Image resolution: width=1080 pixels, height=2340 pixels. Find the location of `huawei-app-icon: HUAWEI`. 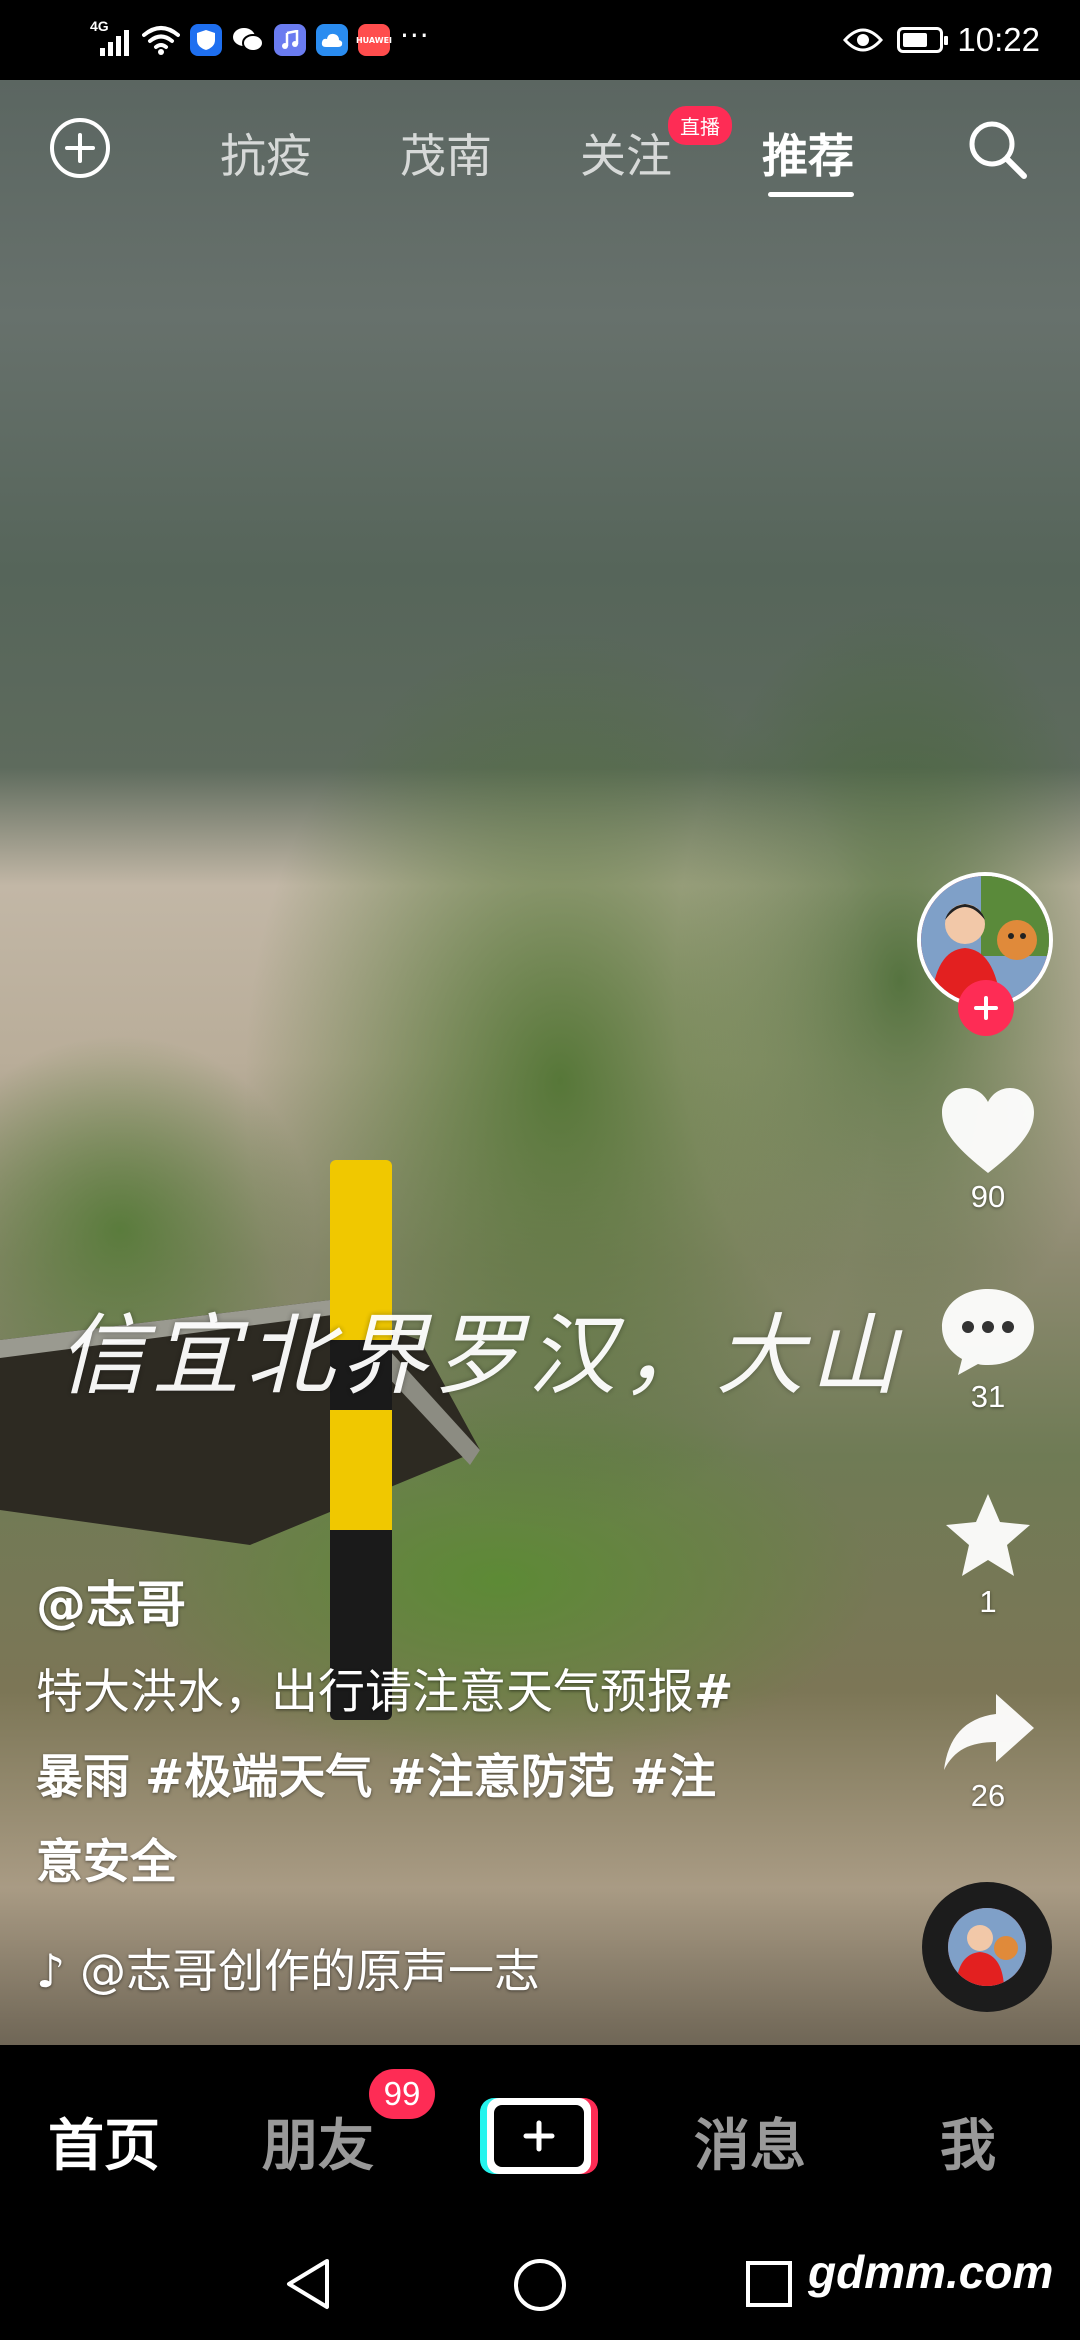

huawei-app-icon: HUAWEI is located at coordinates (374, 40).